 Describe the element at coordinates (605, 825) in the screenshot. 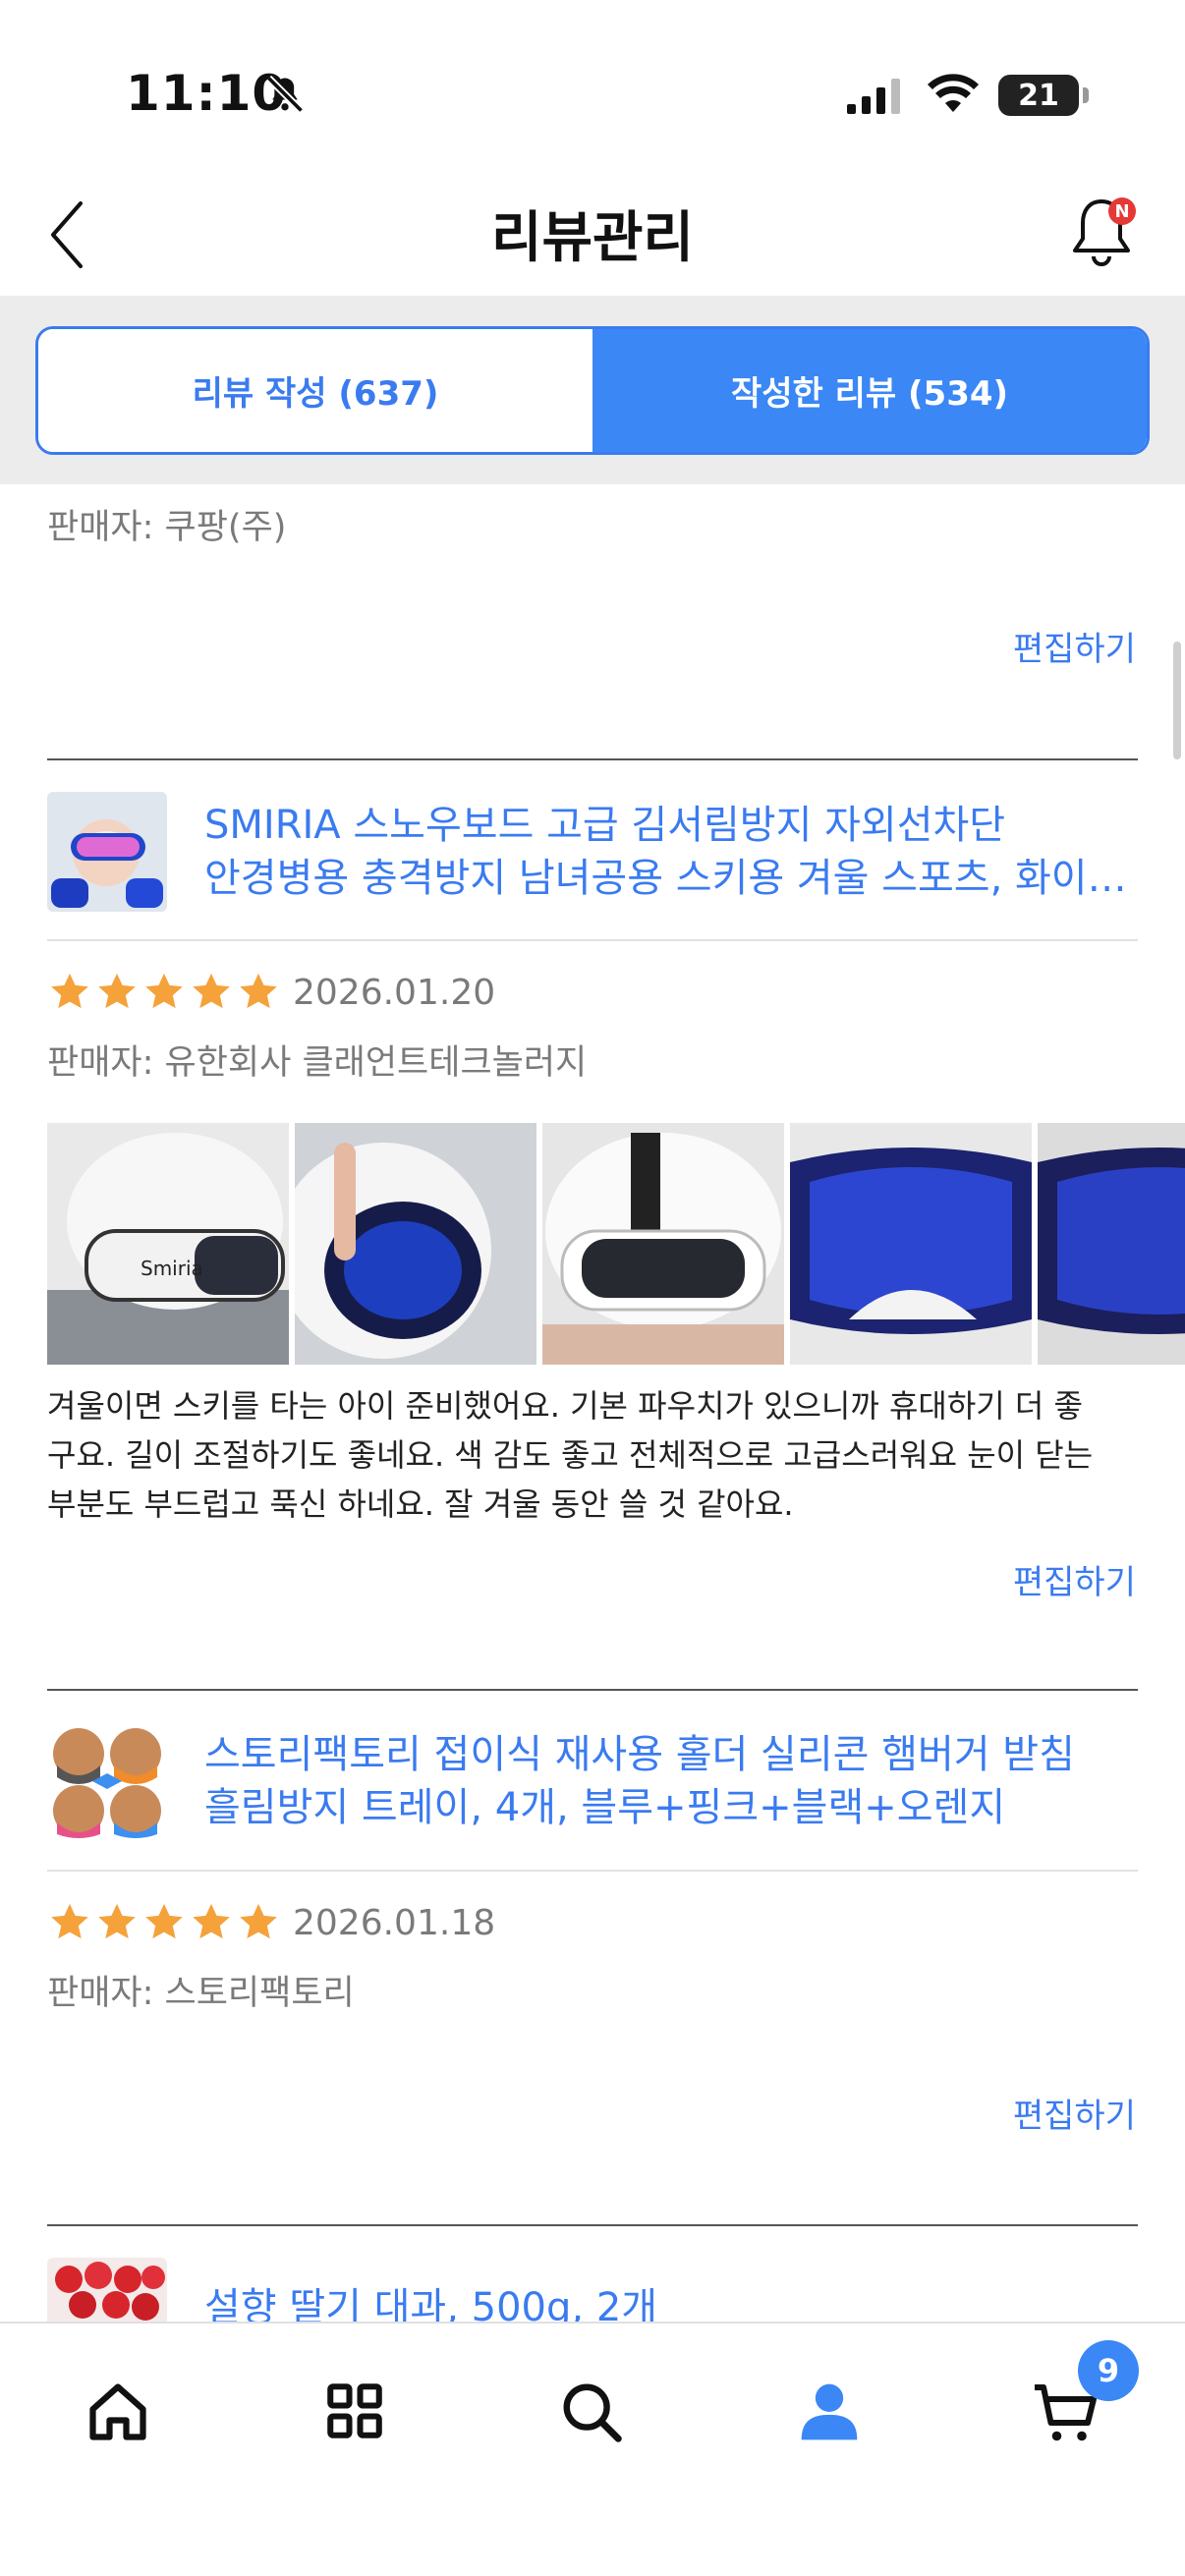

I see `product-title-line: SMIRIA 스노우보드 고급 김서림방지 자외선차단` at that location.